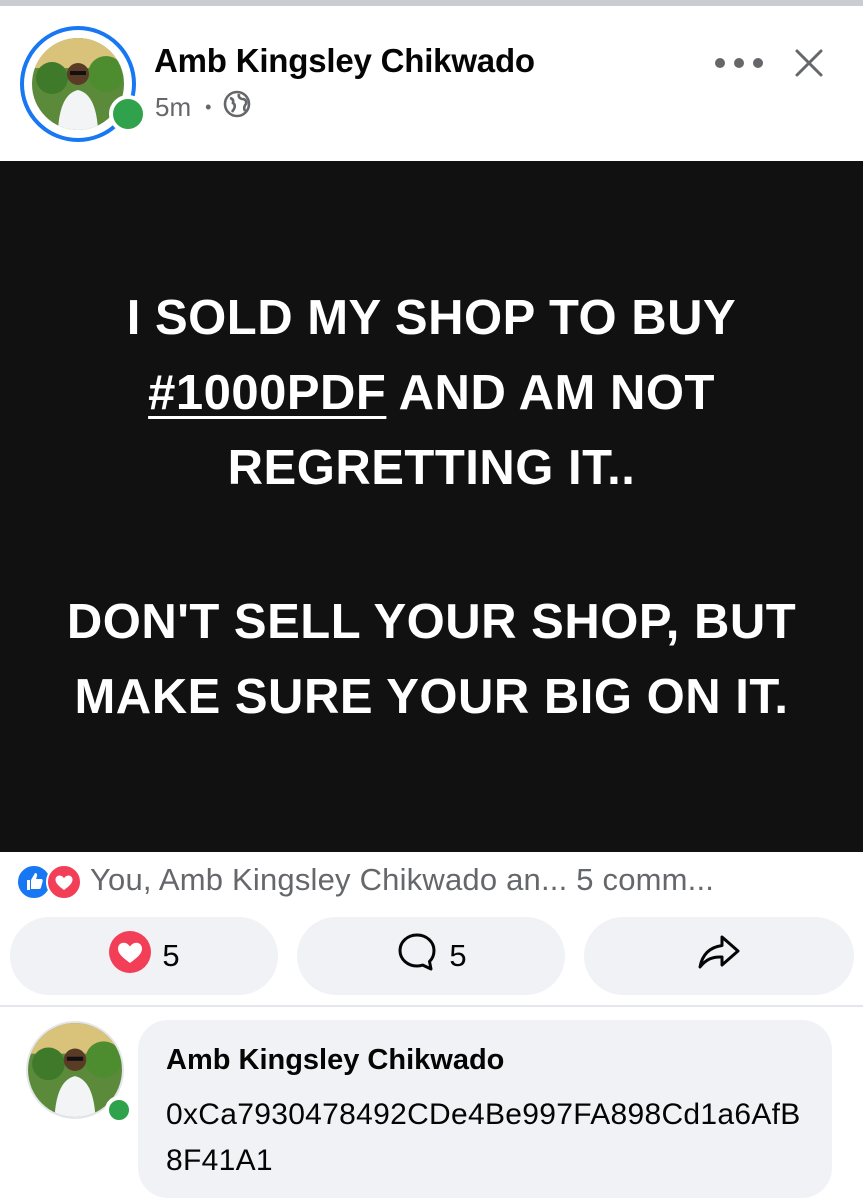 The image size is (863, 1199). I want to click on love-count: 5, so click(171, 955).